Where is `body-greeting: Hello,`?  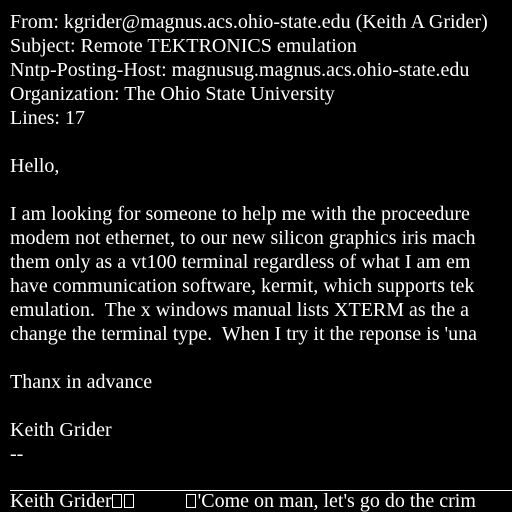
body-greeting: Hello, is located at coordinates (35, 166).